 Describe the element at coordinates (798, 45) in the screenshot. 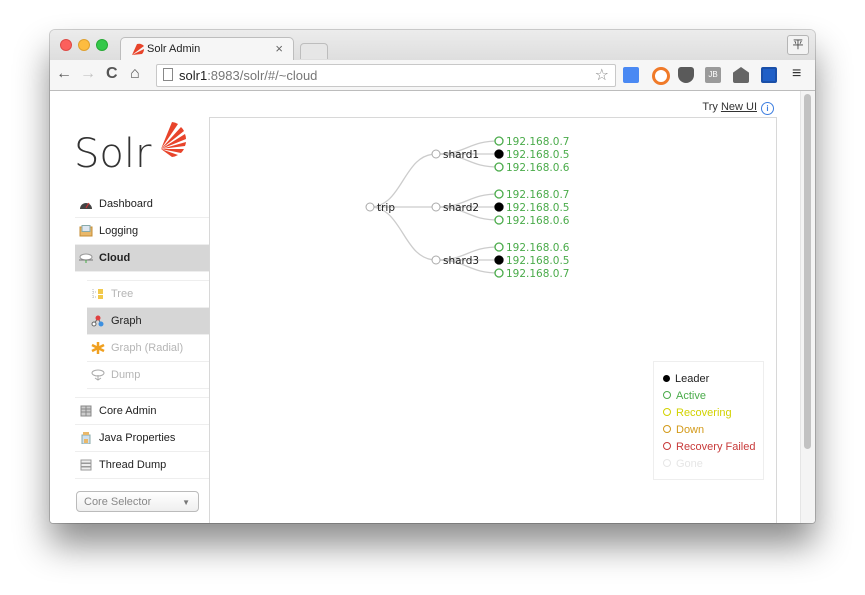

I see `profile-button: 平` at that location.